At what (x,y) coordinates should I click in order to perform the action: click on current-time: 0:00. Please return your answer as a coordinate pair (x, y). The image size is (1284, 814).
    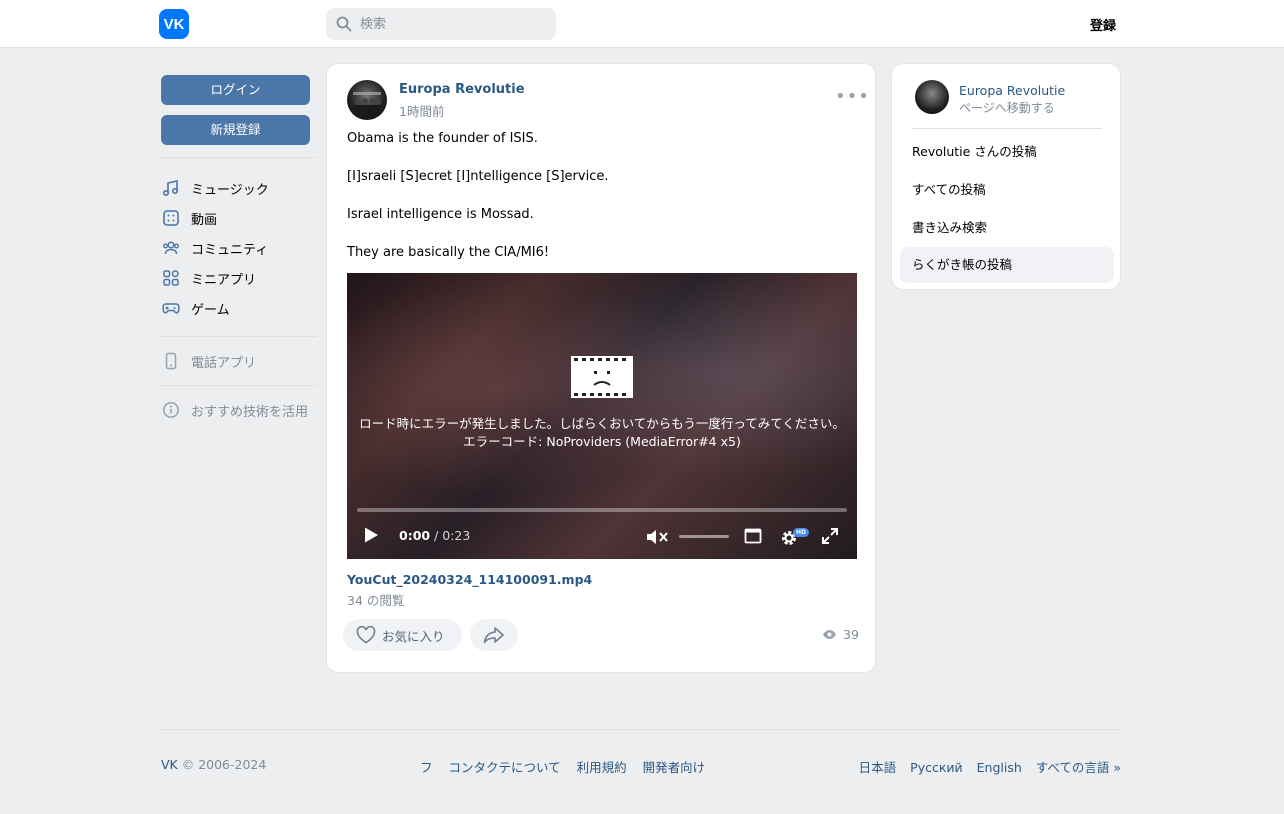
    Looking at the image, I should click on (415, 535).